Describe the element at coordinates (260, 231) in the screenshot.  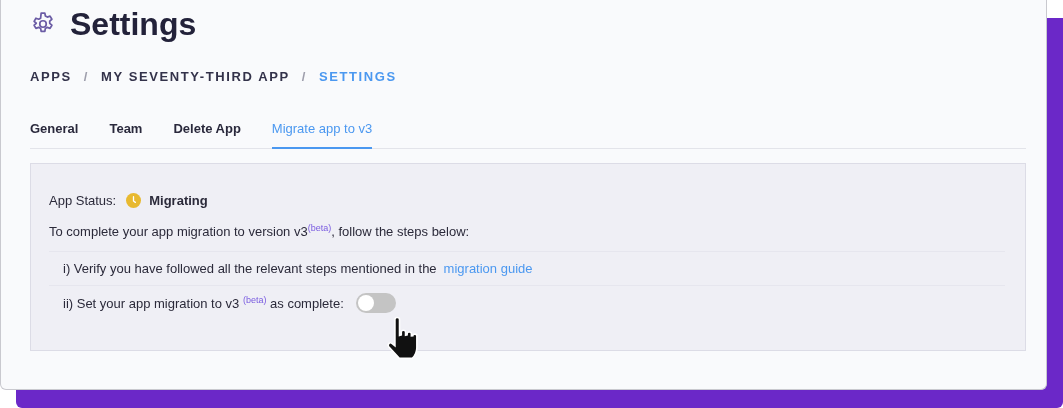
I see `instructions-text: To complete your app migration to version v3$^{(beta)}$, follow the steps below:` at that location.